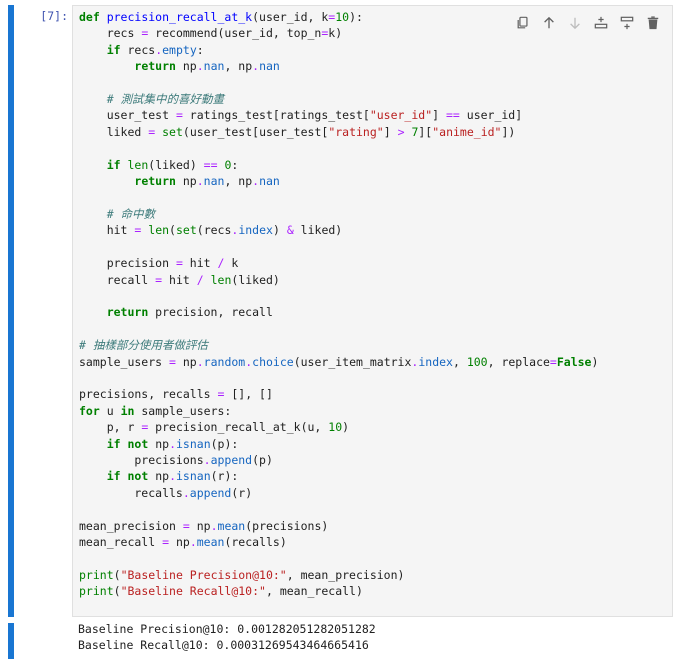  Describe the element at coordinates (214, 427) in the screenshot. I see `code-line: p, r = precision_recall_at_k(u, 10)` at that location.